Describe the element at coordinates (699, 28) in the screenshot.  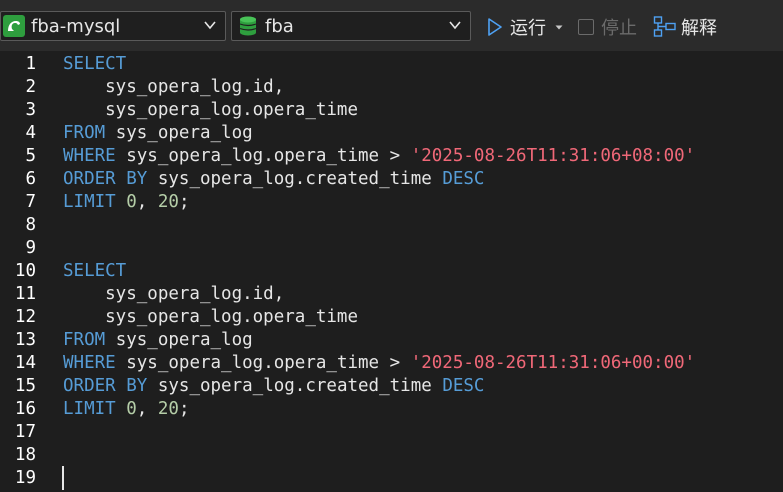
I see `explain-label: 解释` at that location.